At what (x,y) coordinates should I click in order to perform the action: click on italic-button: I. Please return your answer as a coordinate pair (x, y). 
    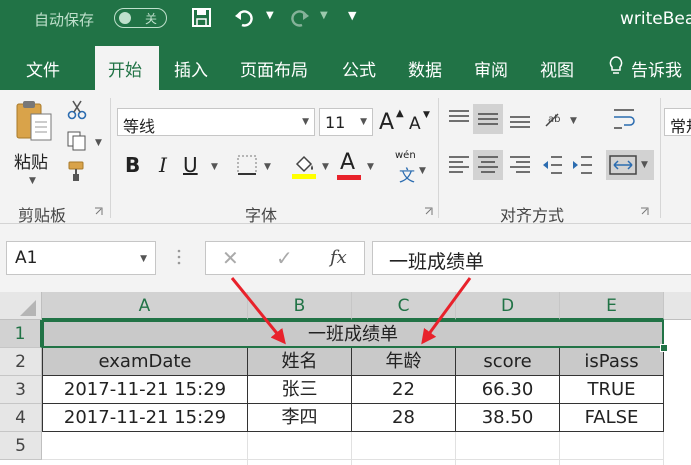
    Looking at the image, I should click on (163, 165).